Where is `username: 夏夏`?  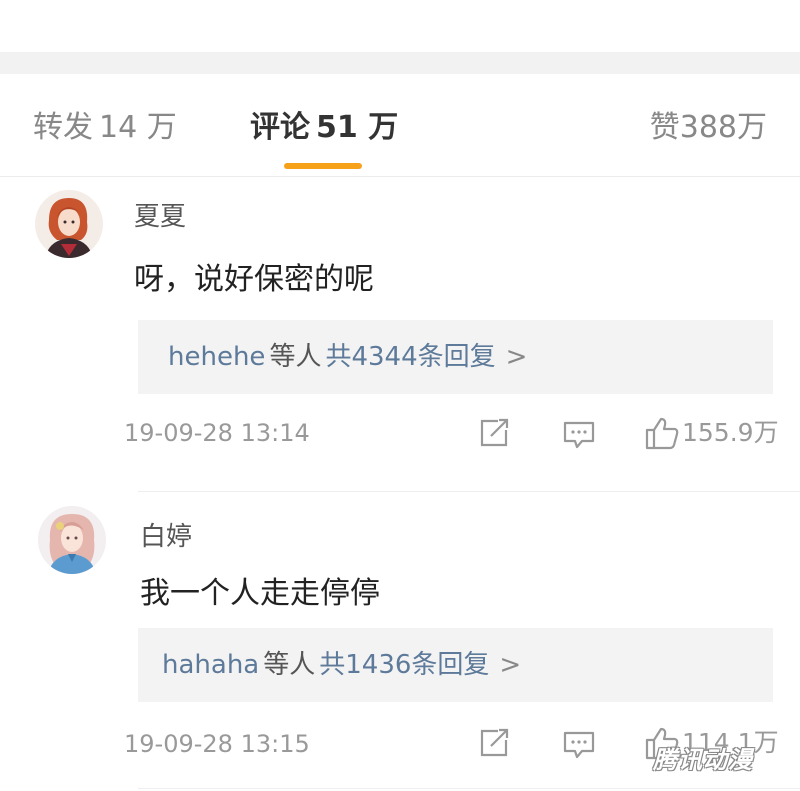
username: 夏夏 is located at coordinates (160, 214).